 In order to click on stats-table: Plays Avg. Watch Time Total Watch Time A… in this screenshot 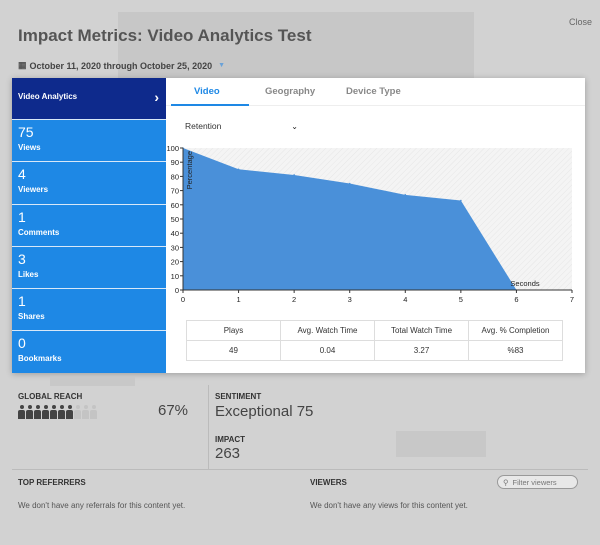, I will do `click(374, 340)`.